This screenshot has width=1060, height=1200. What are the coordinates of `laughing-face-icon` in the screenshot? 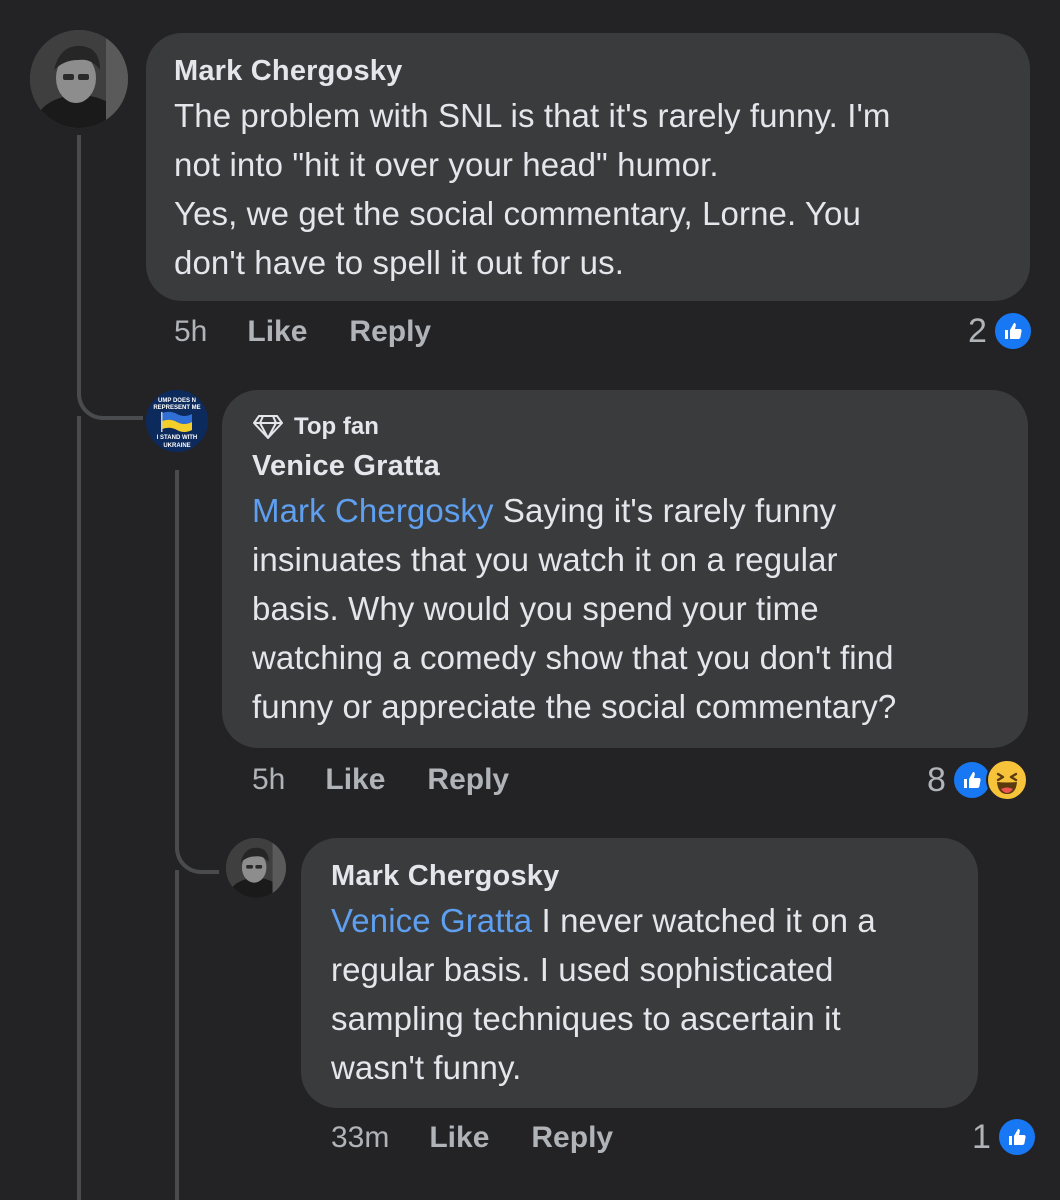 It's located at (1006, 780).